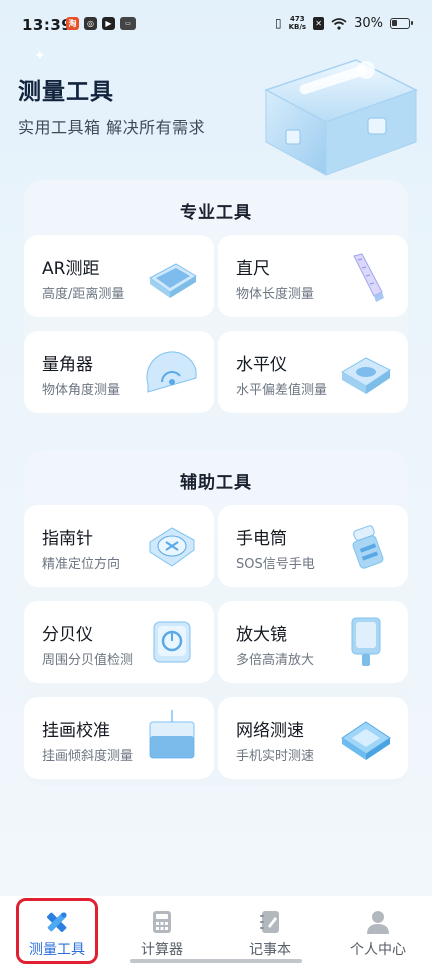 The width and height of the screenshot is (432, 964). What do you see at coordinates (261, 635) in the screenshot?
I see `tool-title: 放大镜` at bounding box center [261, 635].